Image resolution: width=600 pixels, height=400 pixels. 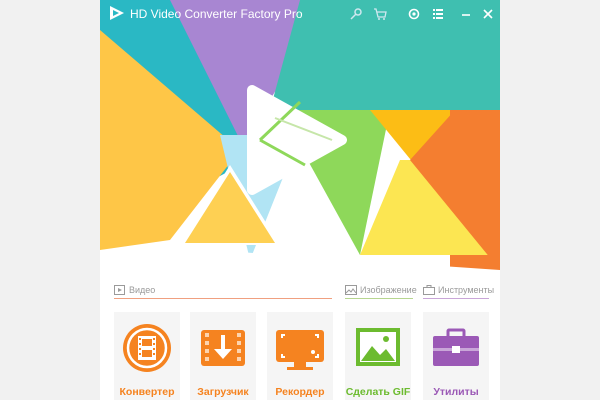 I want to click on app-logo-icon, so click(x=117, y=13).